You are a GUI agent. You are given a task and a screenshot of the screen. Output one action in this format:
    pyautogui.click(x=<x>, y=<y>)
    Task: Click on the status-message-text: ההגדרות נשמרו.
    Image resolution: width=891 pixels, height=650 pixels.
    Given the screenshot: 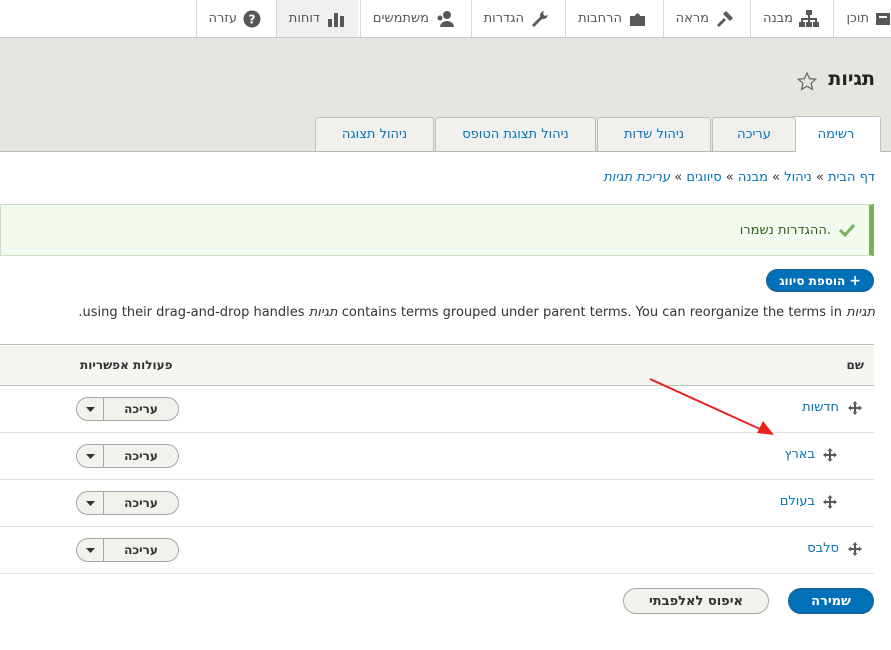 What is the action you would take?
    pyautogui.click(x=785, y=230)
    